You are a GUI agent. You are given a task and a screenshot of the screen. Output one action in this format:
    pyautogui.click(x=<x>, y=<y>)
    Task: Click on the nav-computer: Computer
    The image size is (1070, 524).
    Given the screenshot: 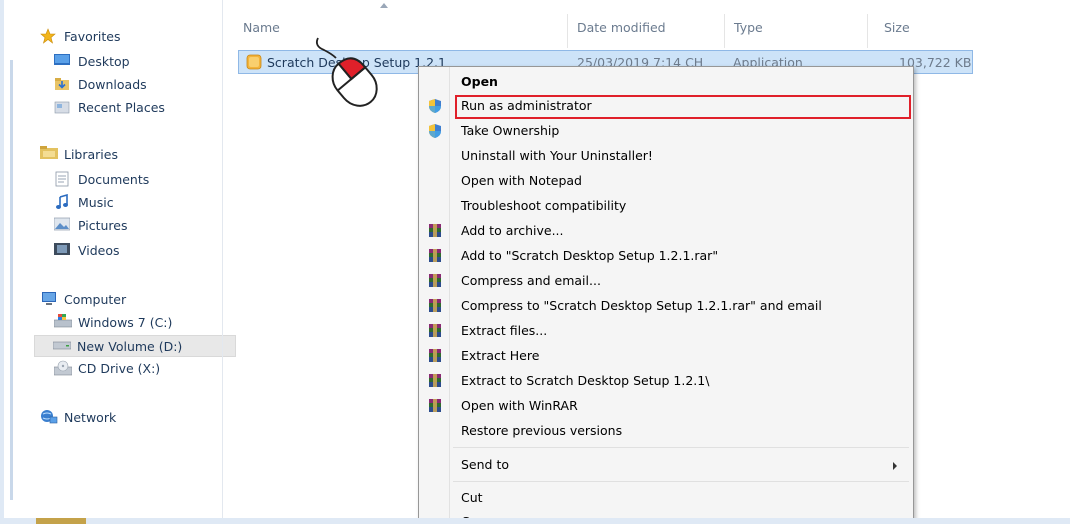 What is the action you would take?
    pyautogui.click(x=83, y=299)
    